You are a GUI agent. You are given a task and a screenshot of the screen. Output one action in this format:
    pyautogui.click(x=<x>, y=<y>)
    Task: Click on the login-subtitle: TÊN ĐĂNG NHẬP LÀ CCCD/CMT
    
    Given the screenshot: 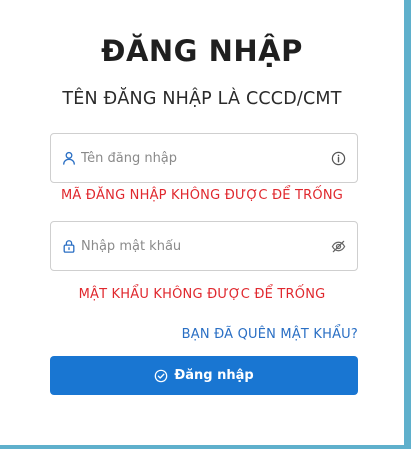 What is the action you would take?
    pyautogui.click(x=202, y=99)
    